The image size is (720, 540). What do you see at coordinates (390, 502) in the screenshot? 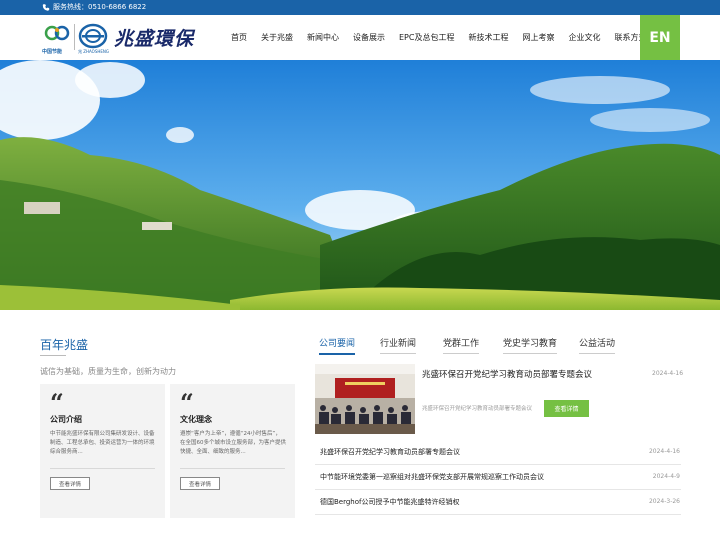
I see `news-item-title: 德国Berghof公司授予中节能兆盛特许经销权` at bounding box center [390, 502].